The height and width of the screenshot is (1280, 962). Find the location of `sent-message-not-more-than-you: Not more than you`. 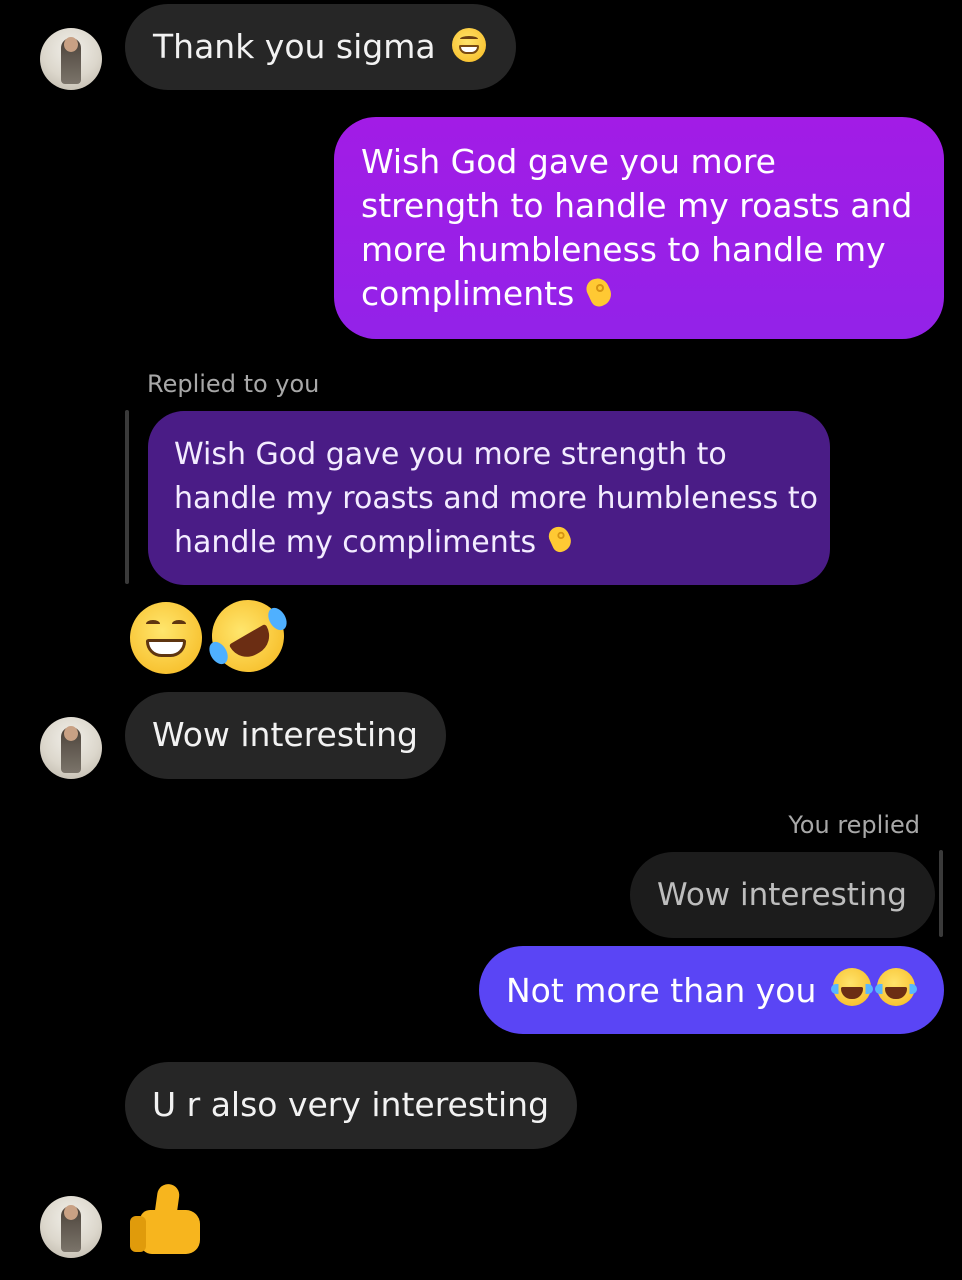

sent-message-not-more-than-you: Not more than you is located at coordinates (711, 990).